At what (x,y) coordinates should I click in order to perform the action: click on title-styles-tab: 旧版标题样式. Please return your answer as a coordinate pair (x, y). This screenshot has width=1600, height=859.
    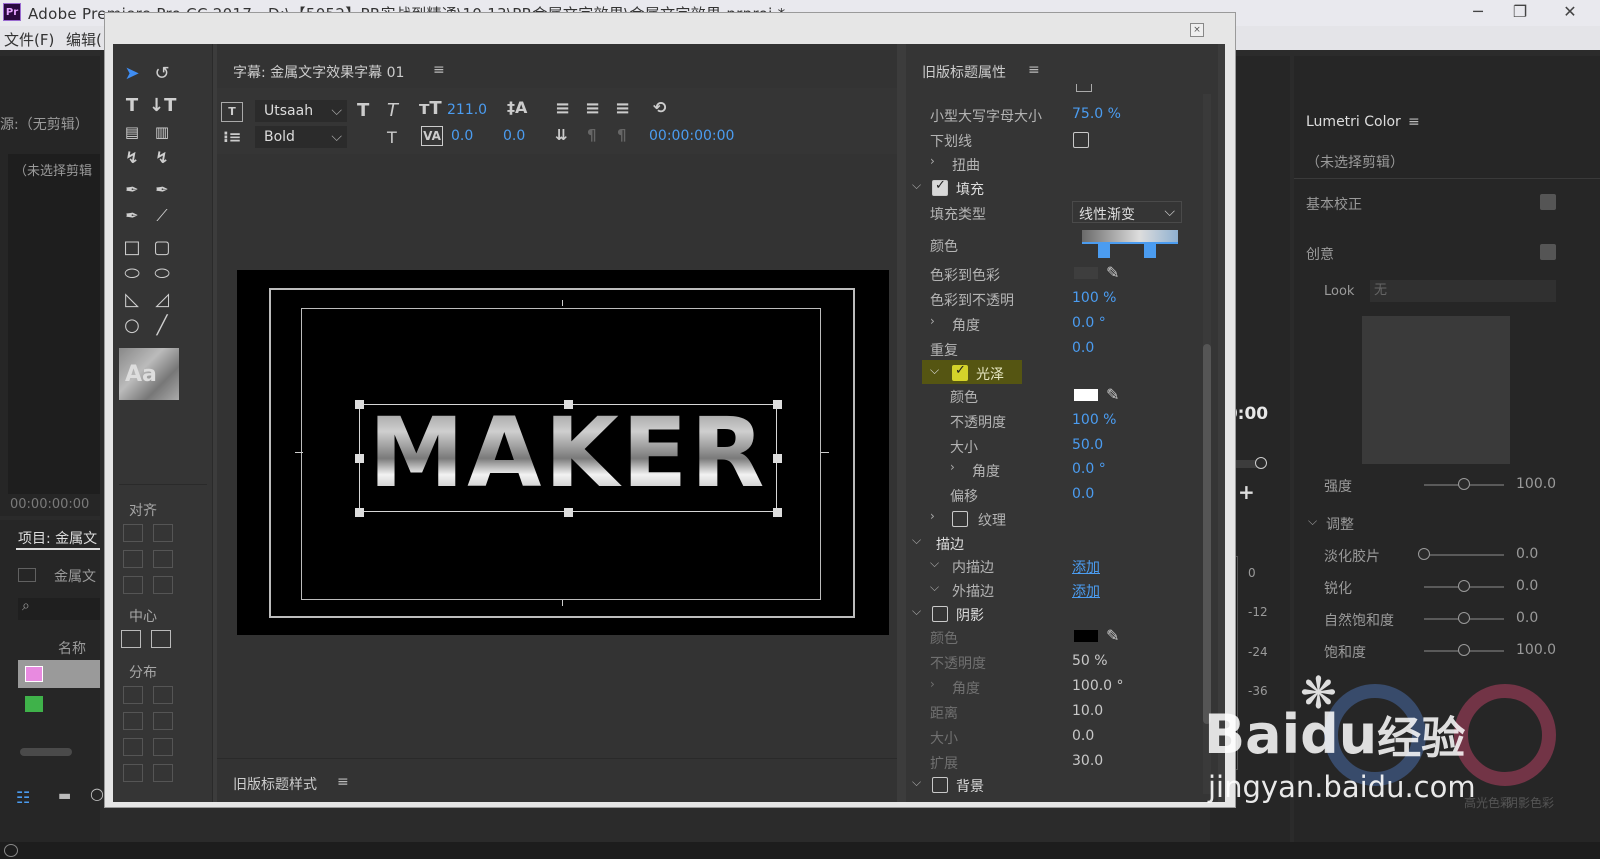
    Looking at the image, I should click on (275, 784).